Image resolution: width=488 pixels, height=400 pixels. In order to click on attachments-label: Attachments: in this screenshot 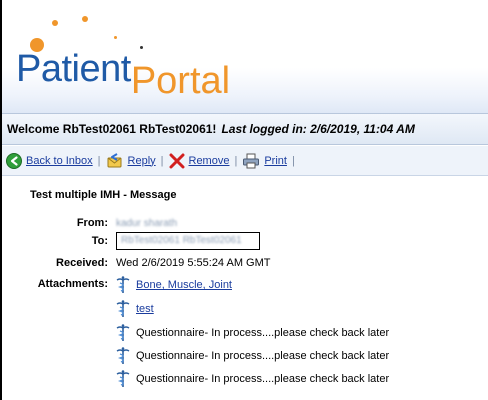, I will do `click(72, 284)`.